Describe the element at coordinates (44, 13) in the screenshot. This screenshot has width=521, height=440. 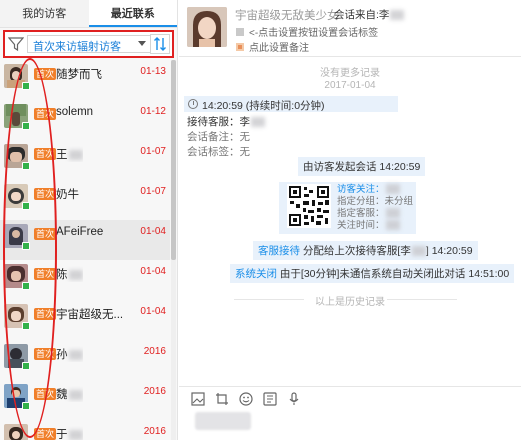
I see `tab-my-visitors: 我的访客` at that location.